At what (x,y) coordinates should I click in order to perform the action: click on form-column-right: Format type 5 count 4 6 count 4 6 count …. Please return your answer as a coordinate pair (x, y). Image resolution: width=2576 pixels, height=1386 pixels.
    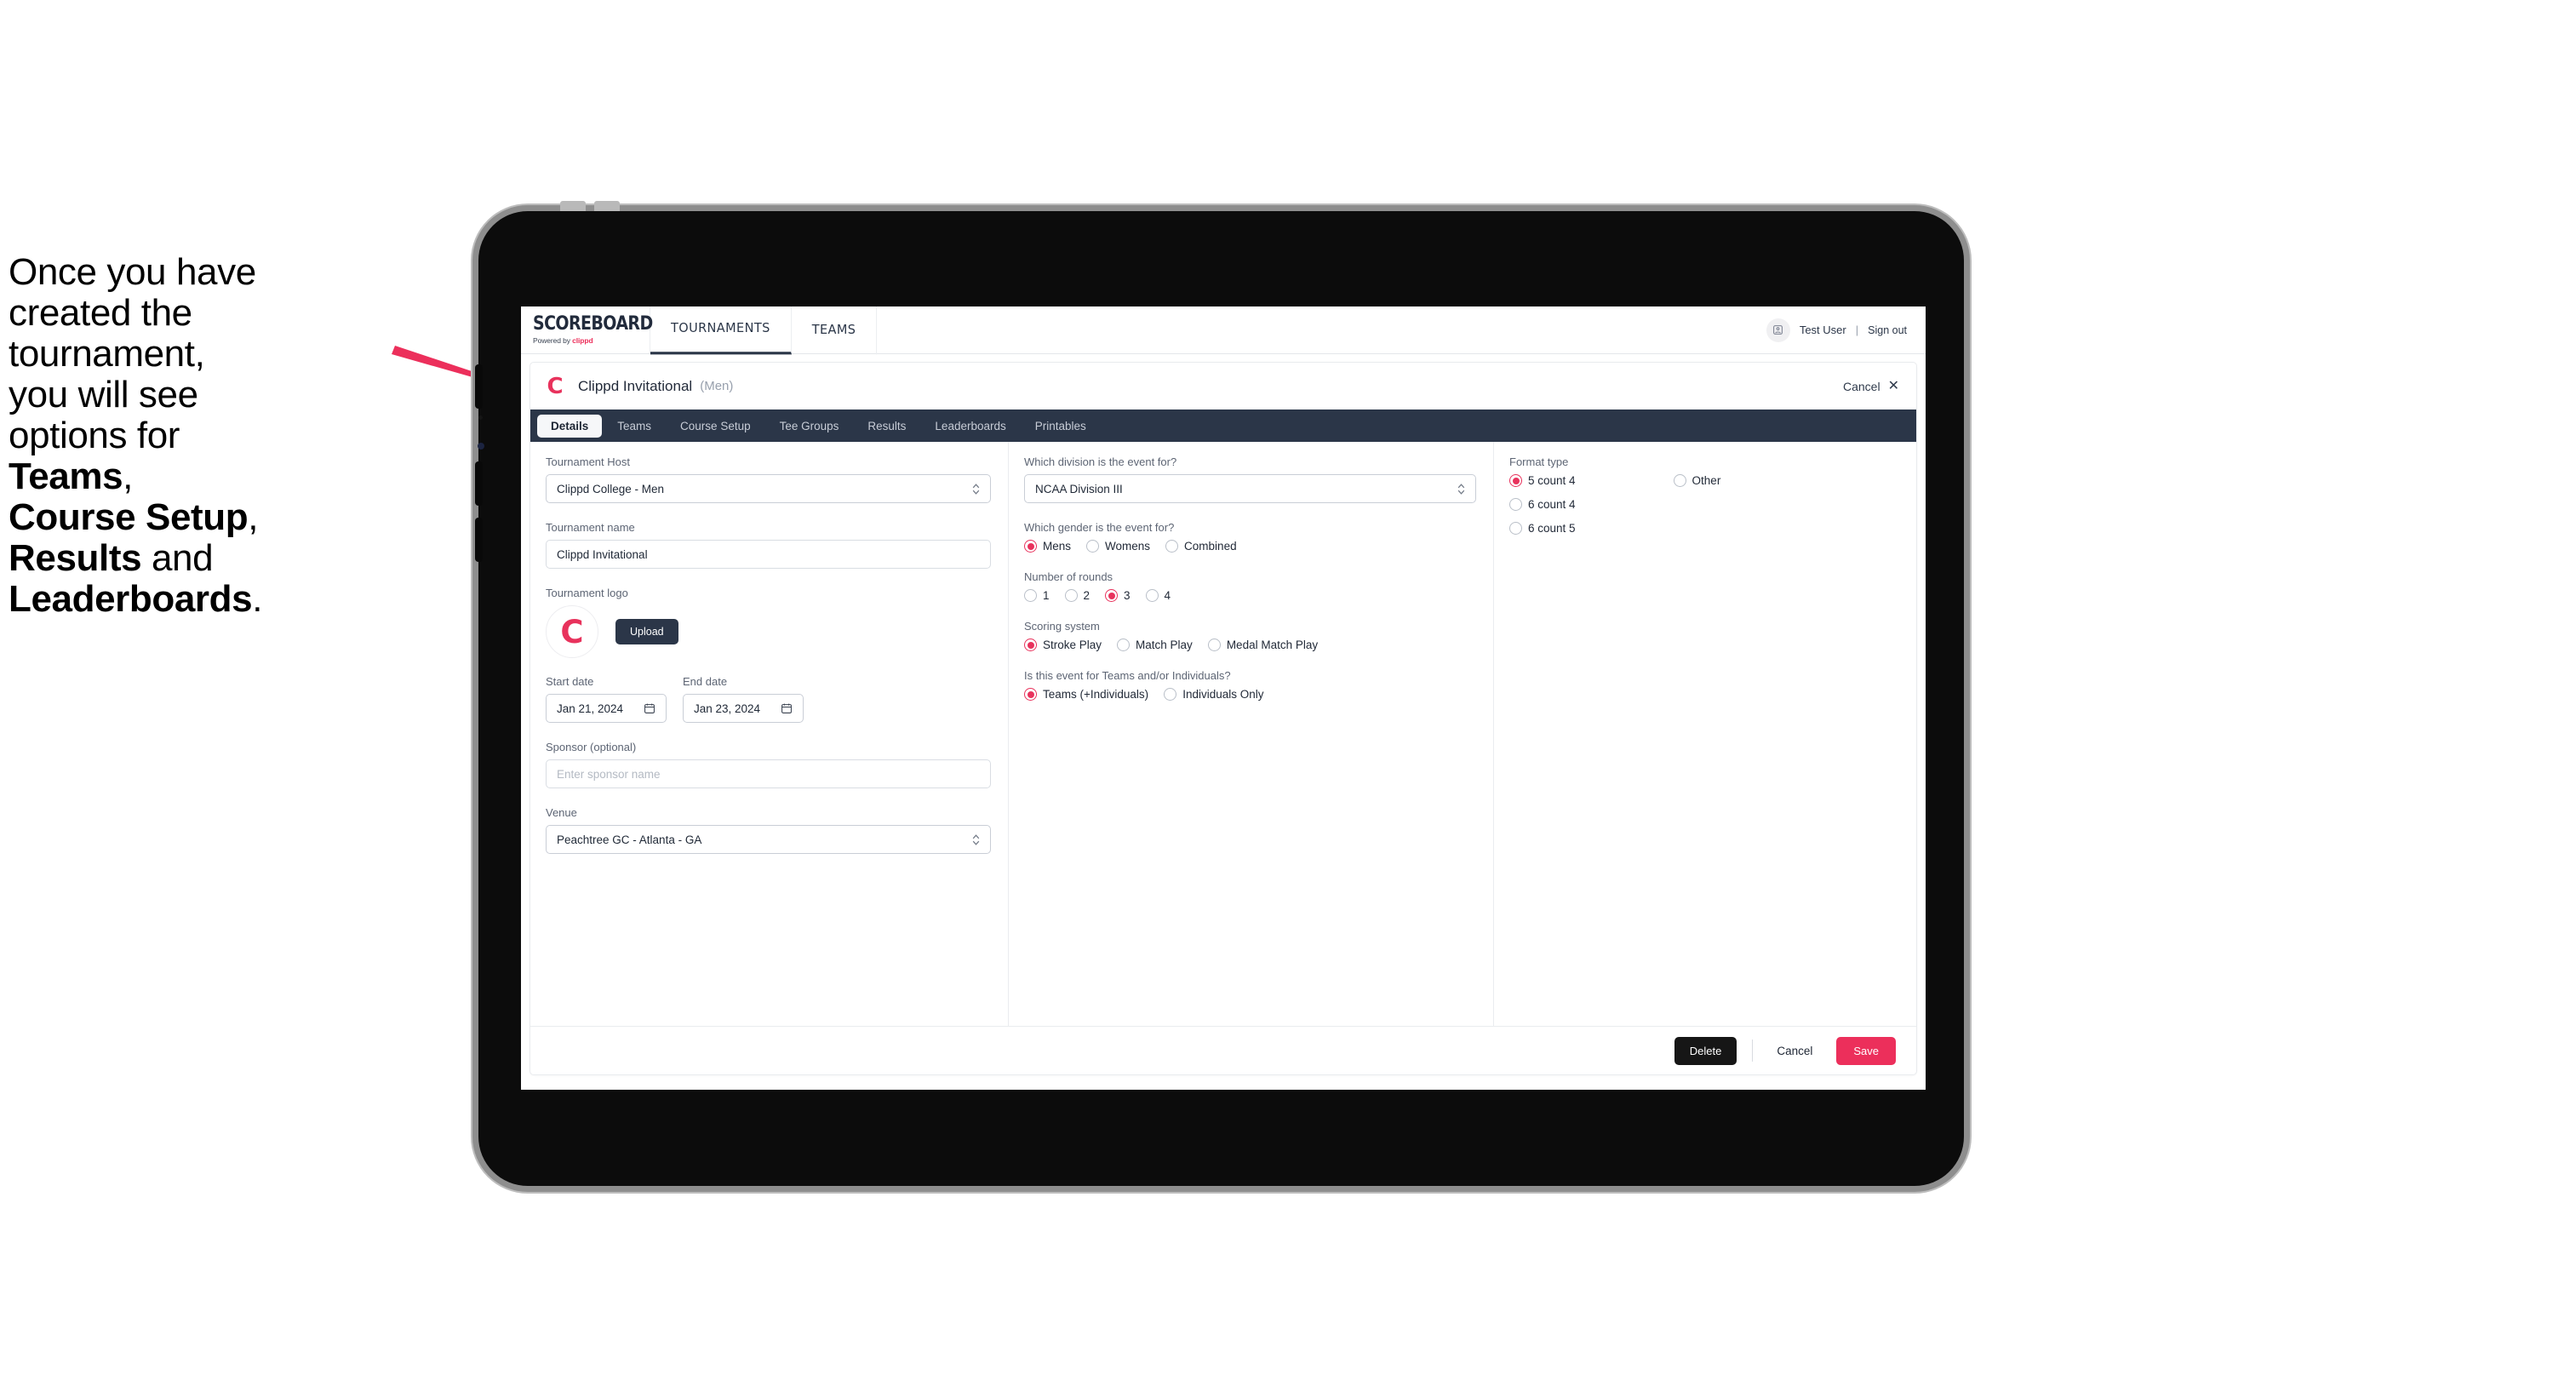
    Looking at the image, I should click on (1705, 734).